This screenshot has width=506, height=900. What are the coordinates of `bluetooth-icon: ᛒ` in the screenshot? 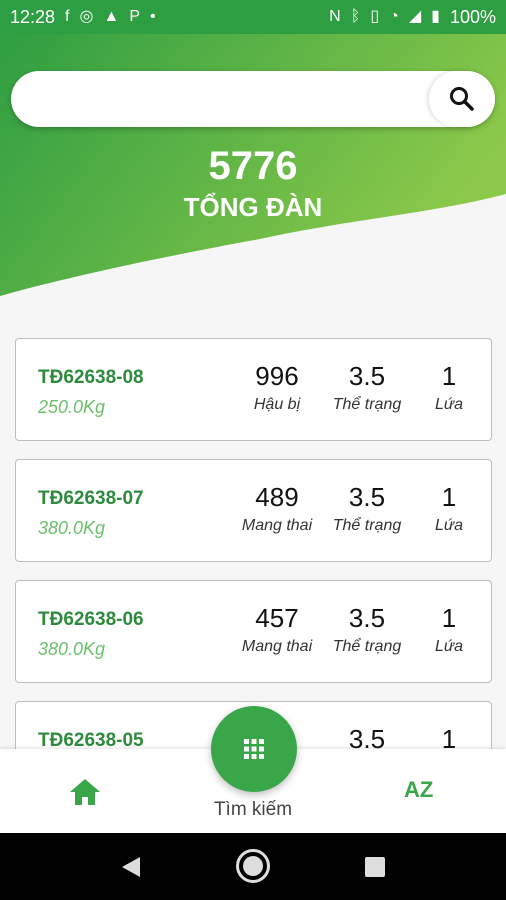 It's located at (355, 16).